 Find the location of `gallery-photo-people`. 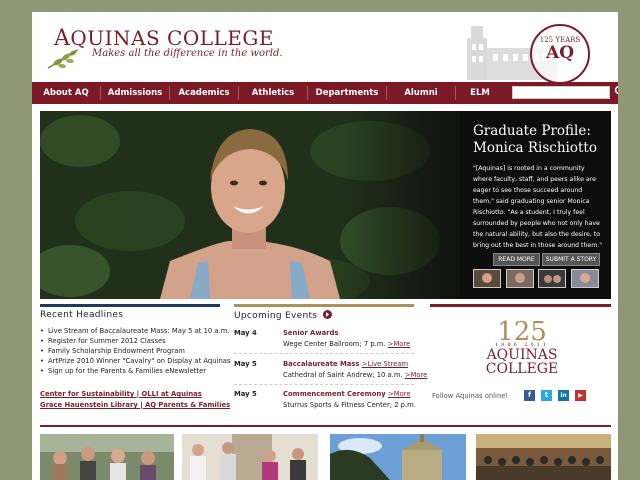

gallery-photo-people is located at coordinates (250, 457).